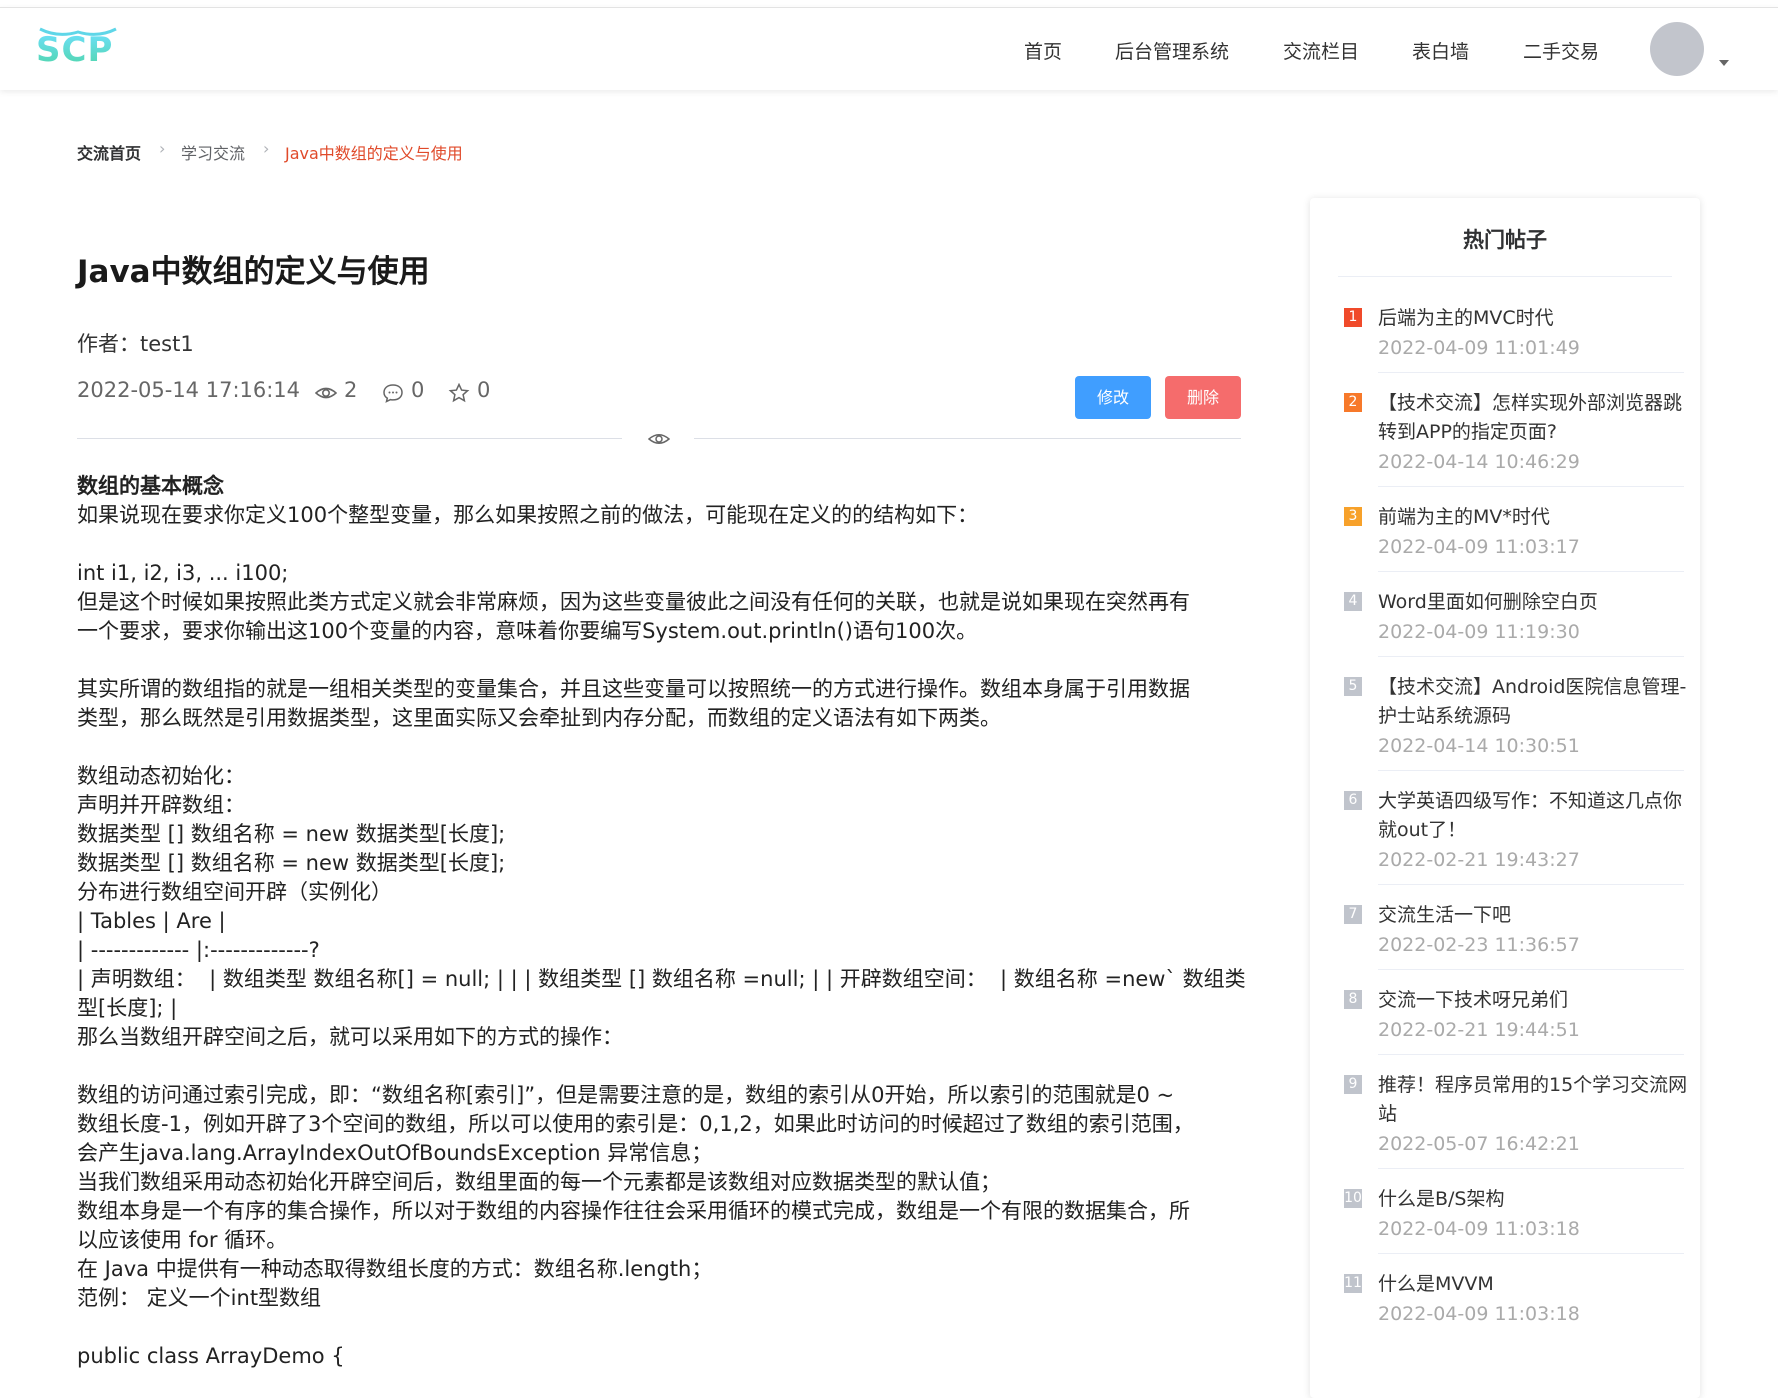 This screenshot has height=1398, width=1778. I want to click on post-author: 作者：test1, so click(135, 344).